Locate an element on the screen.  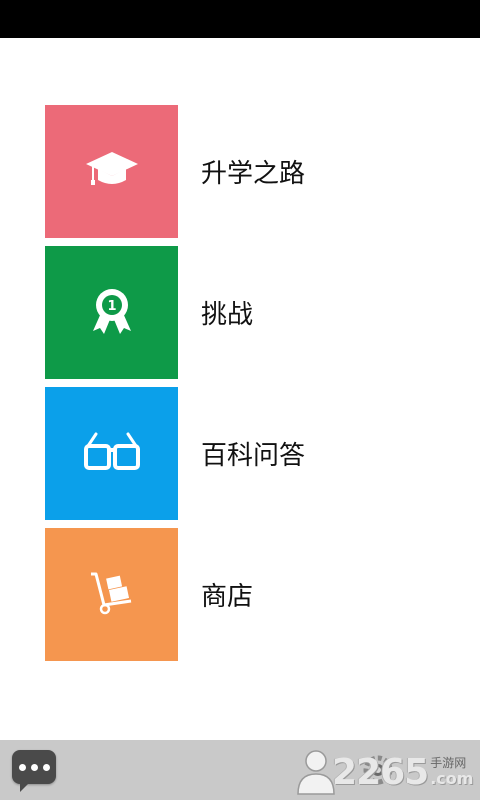
menu-item-shop: 商店 is located at coordinates (245, 594).